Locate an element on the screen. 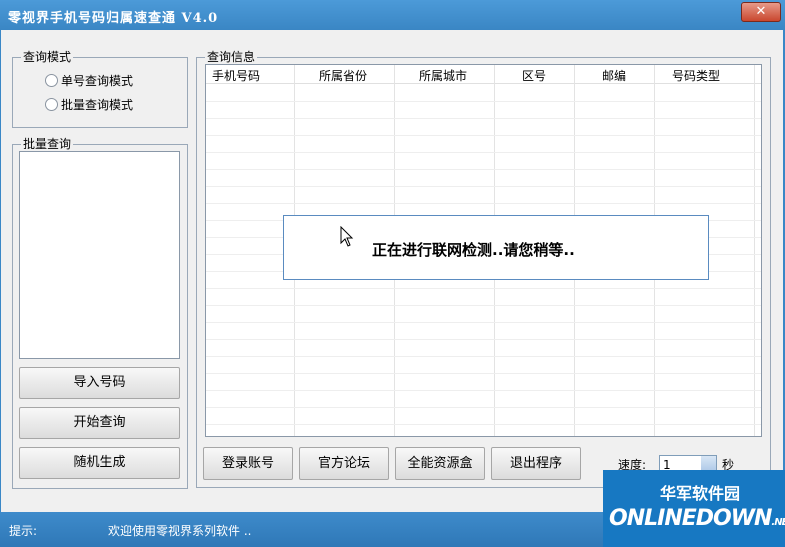  single-query-radio: 单号查询模式 is located at coordinates (89, 80).